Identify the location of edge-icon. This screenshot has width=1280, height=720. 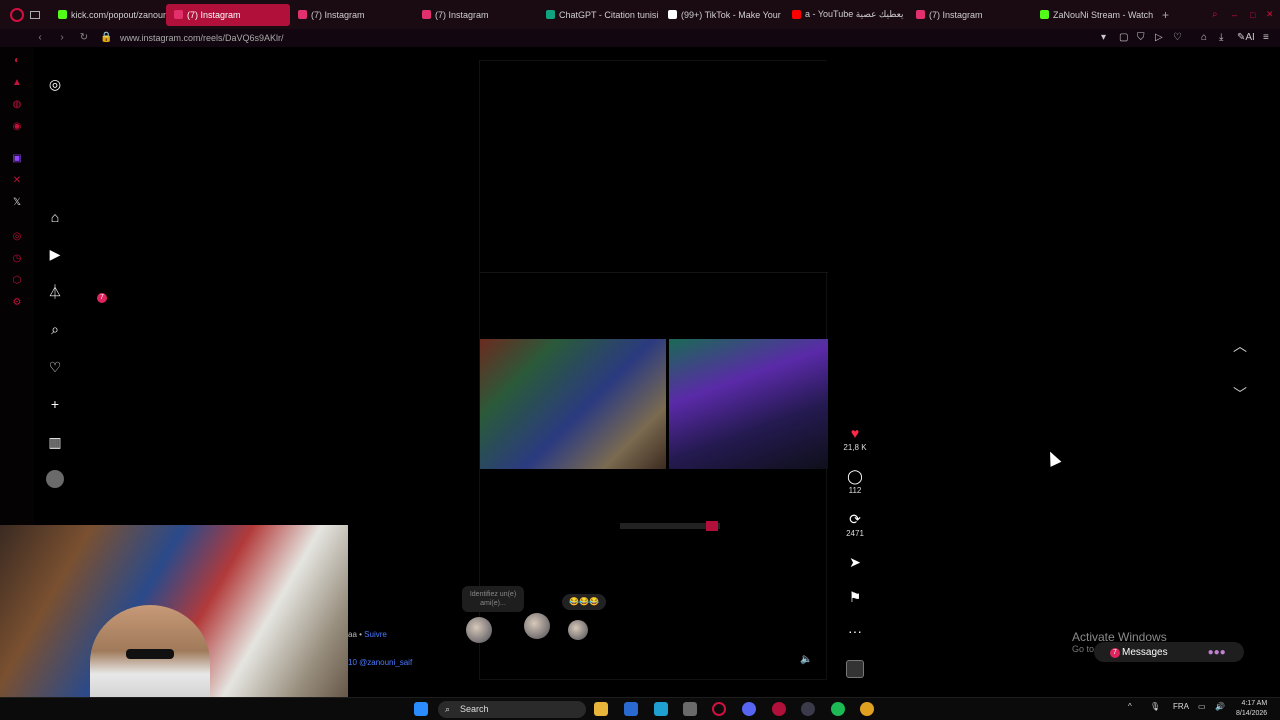
(661, 709).